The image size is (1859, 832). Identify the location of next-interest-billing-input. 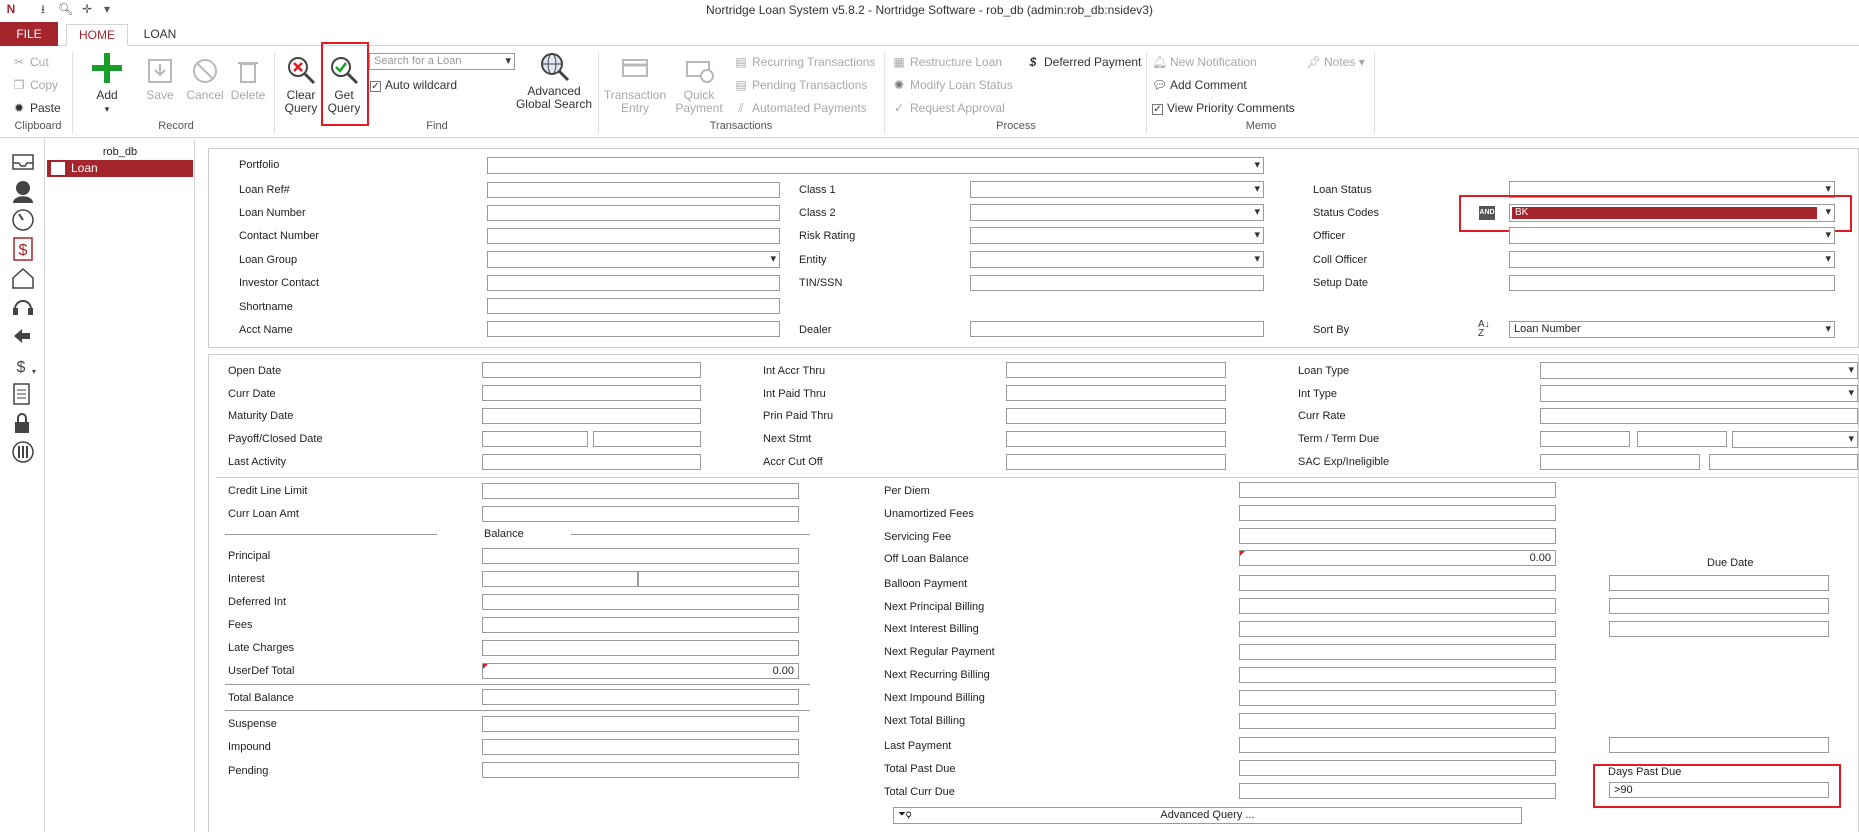
(1397, 629).